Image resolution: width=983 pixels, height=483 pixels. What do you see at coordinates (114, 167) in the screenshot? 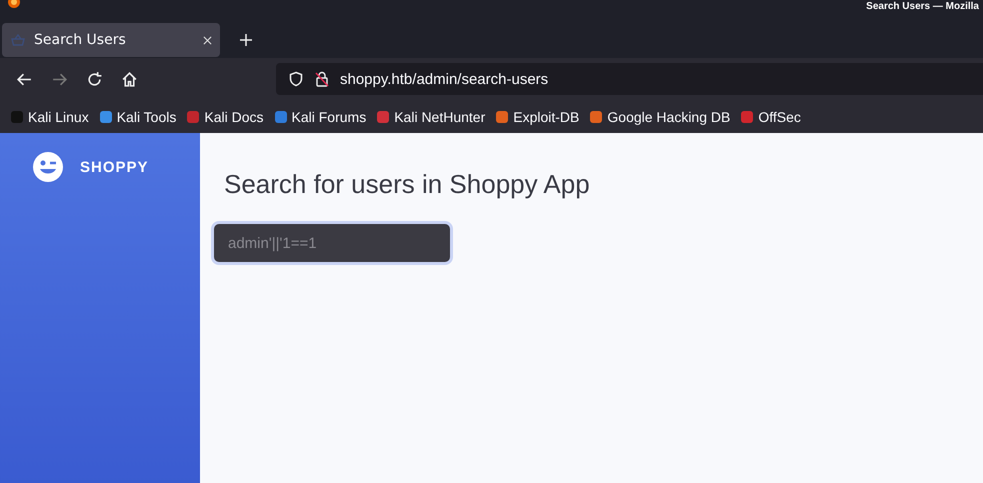
I see `brand-name: SHOPPY` at bounding box center [114, 167].